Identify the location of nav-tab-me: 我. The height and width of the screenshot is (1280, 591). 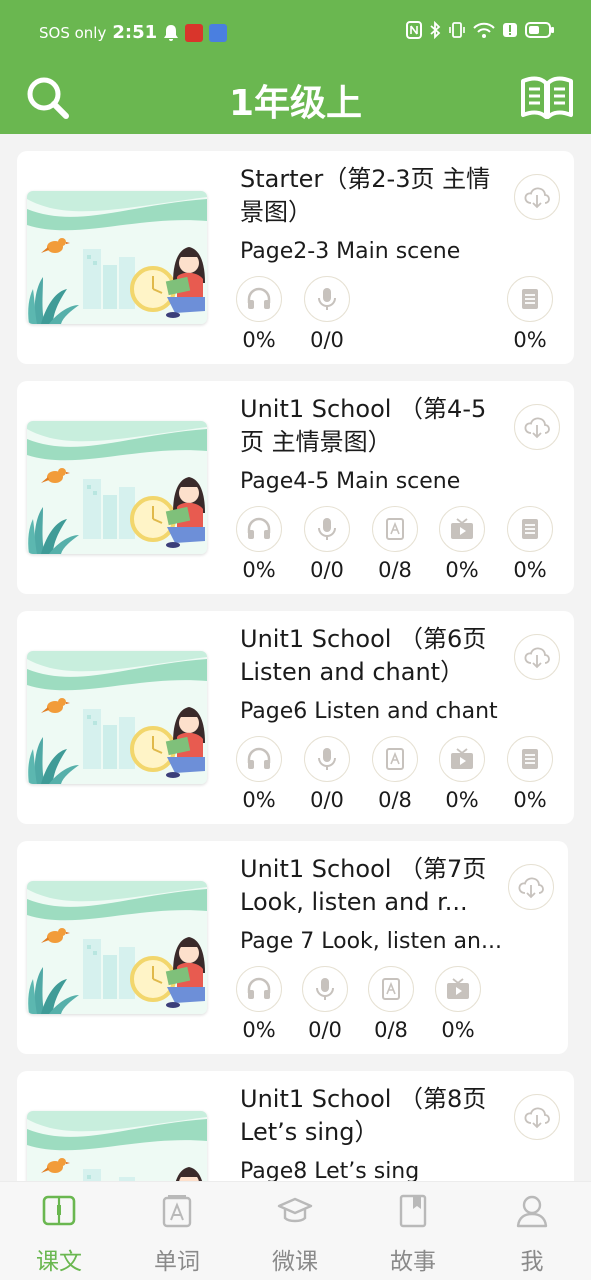
(532, 1234).